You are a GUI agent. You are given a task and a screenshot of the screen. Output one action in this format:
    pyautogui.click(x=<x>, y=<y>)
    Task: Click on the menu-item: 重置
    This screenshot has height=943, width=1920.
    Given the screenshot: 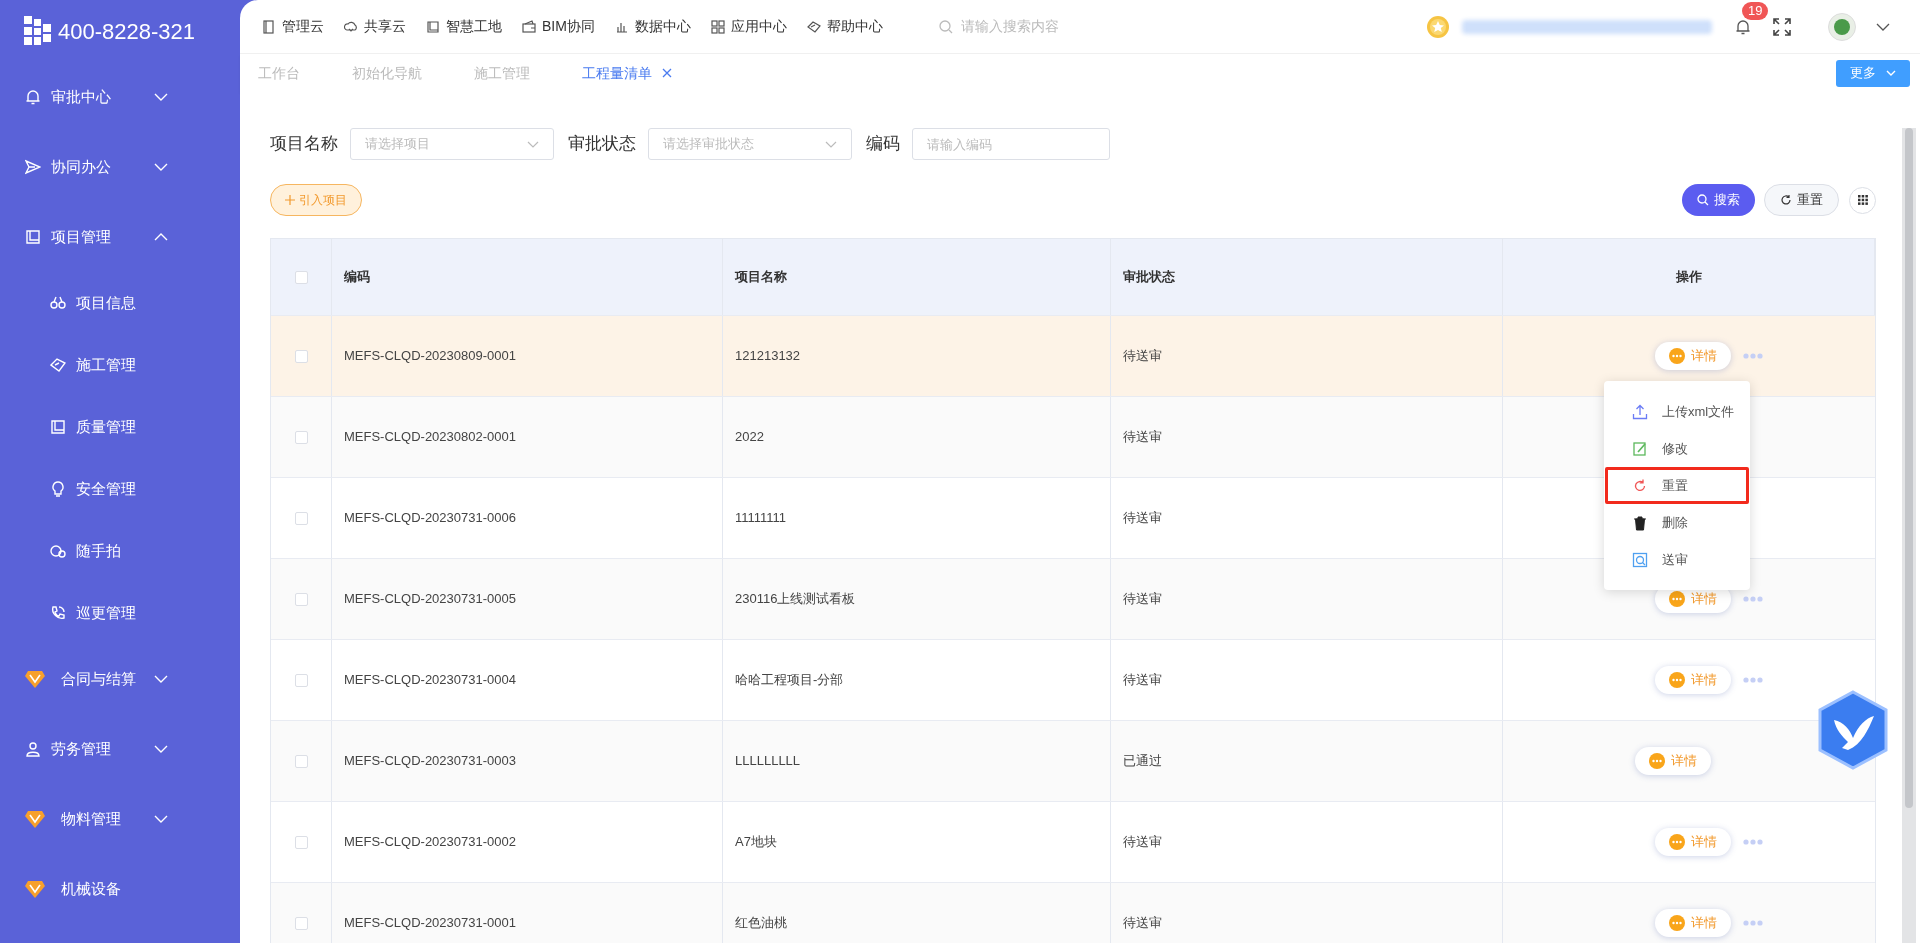 What is the action you would take?
    pyautogui.click(x=1677, y=485)
    